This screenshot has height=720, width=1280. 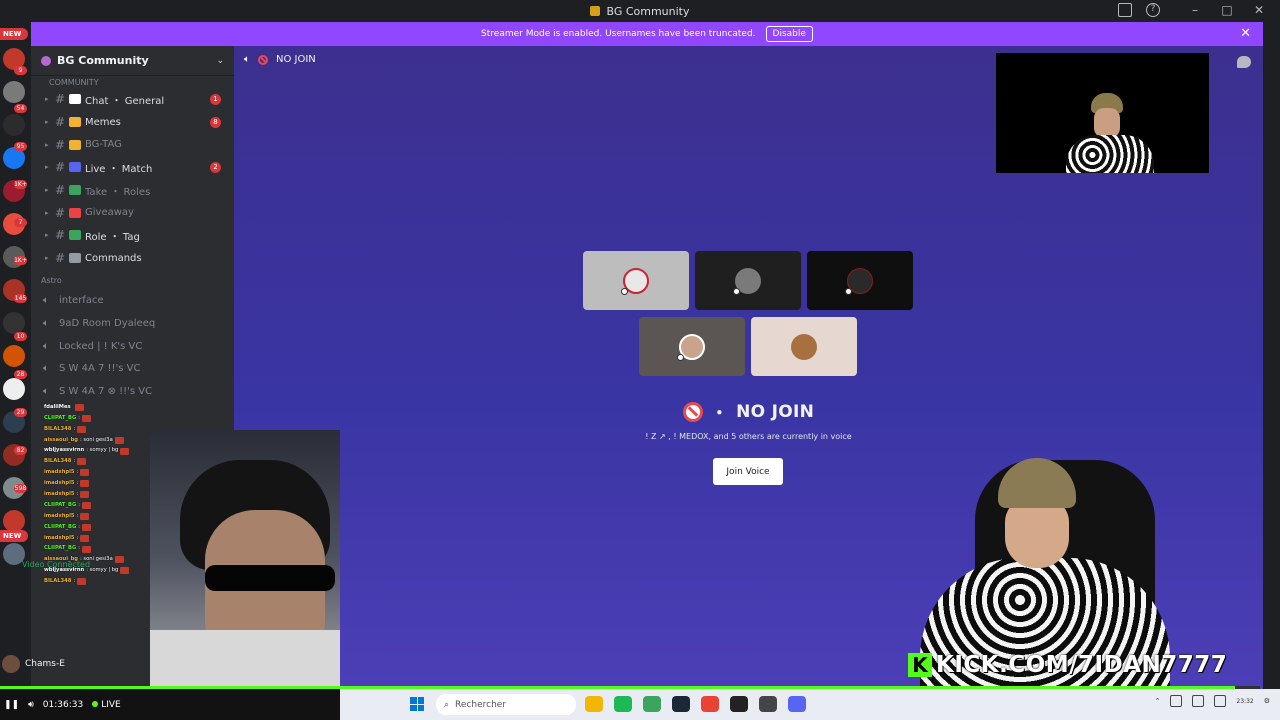 What do you see at coordinates (112, 237) in the screenshot?
I see `channel-name: Role ・ Tag` at bounding box center [112, 237].